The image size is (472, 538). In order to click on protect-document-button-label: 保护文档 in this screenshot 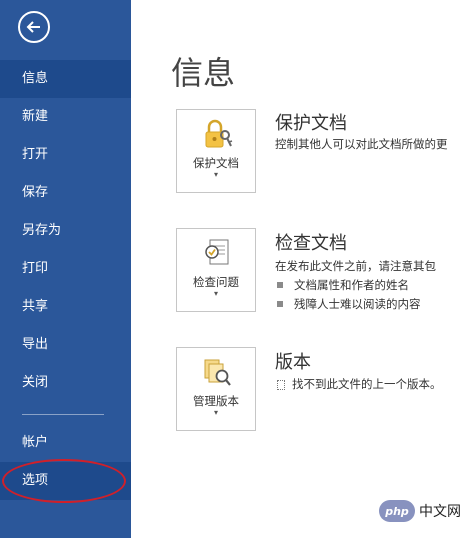, I will do `click(216, 163)`.